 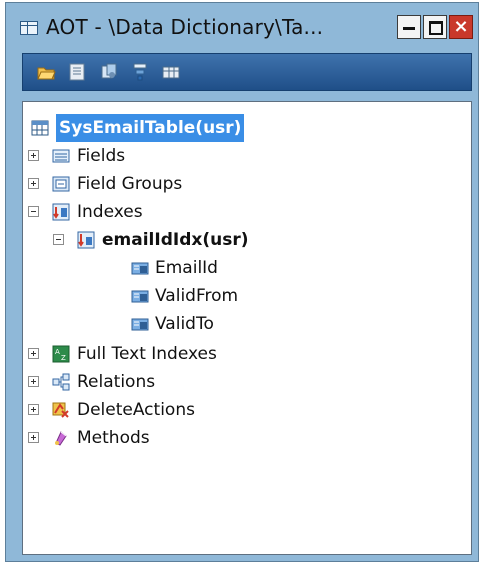 What do you see at coordinates (61, 184) in the screenshot?
I see `field-groups-icon` at bounding box center [61, 184].